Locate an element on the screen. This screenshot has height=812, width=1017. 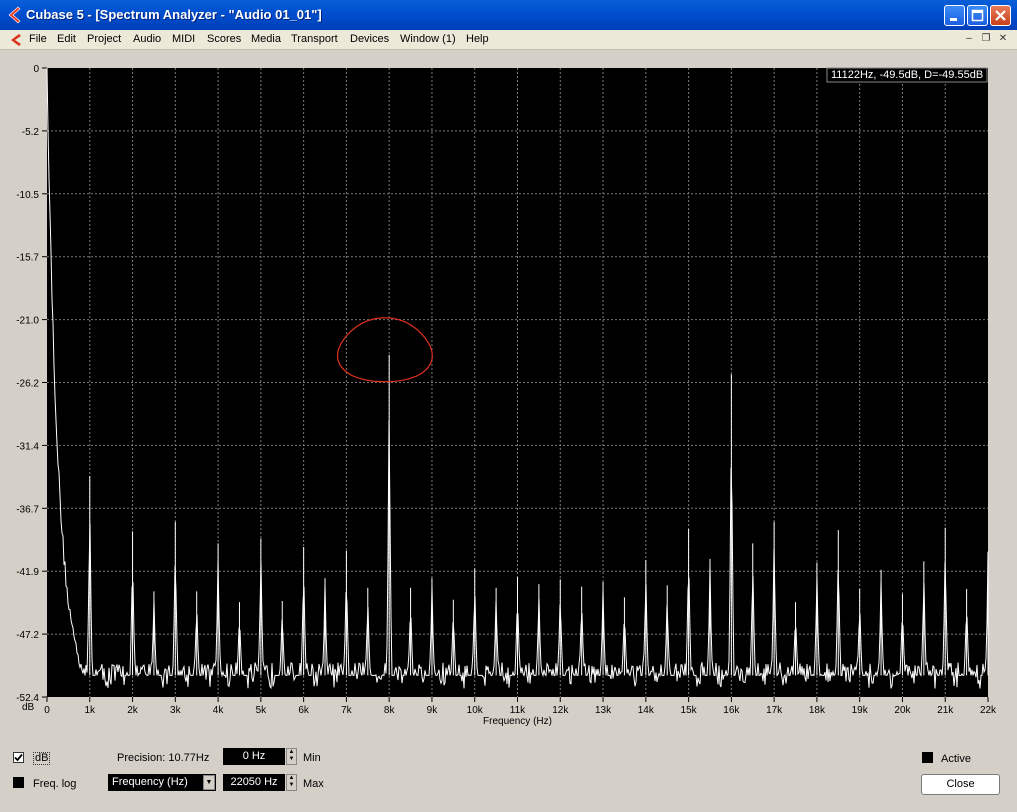
dropdown-arrow-icon: ▼ is located at coordinates (209, 782).